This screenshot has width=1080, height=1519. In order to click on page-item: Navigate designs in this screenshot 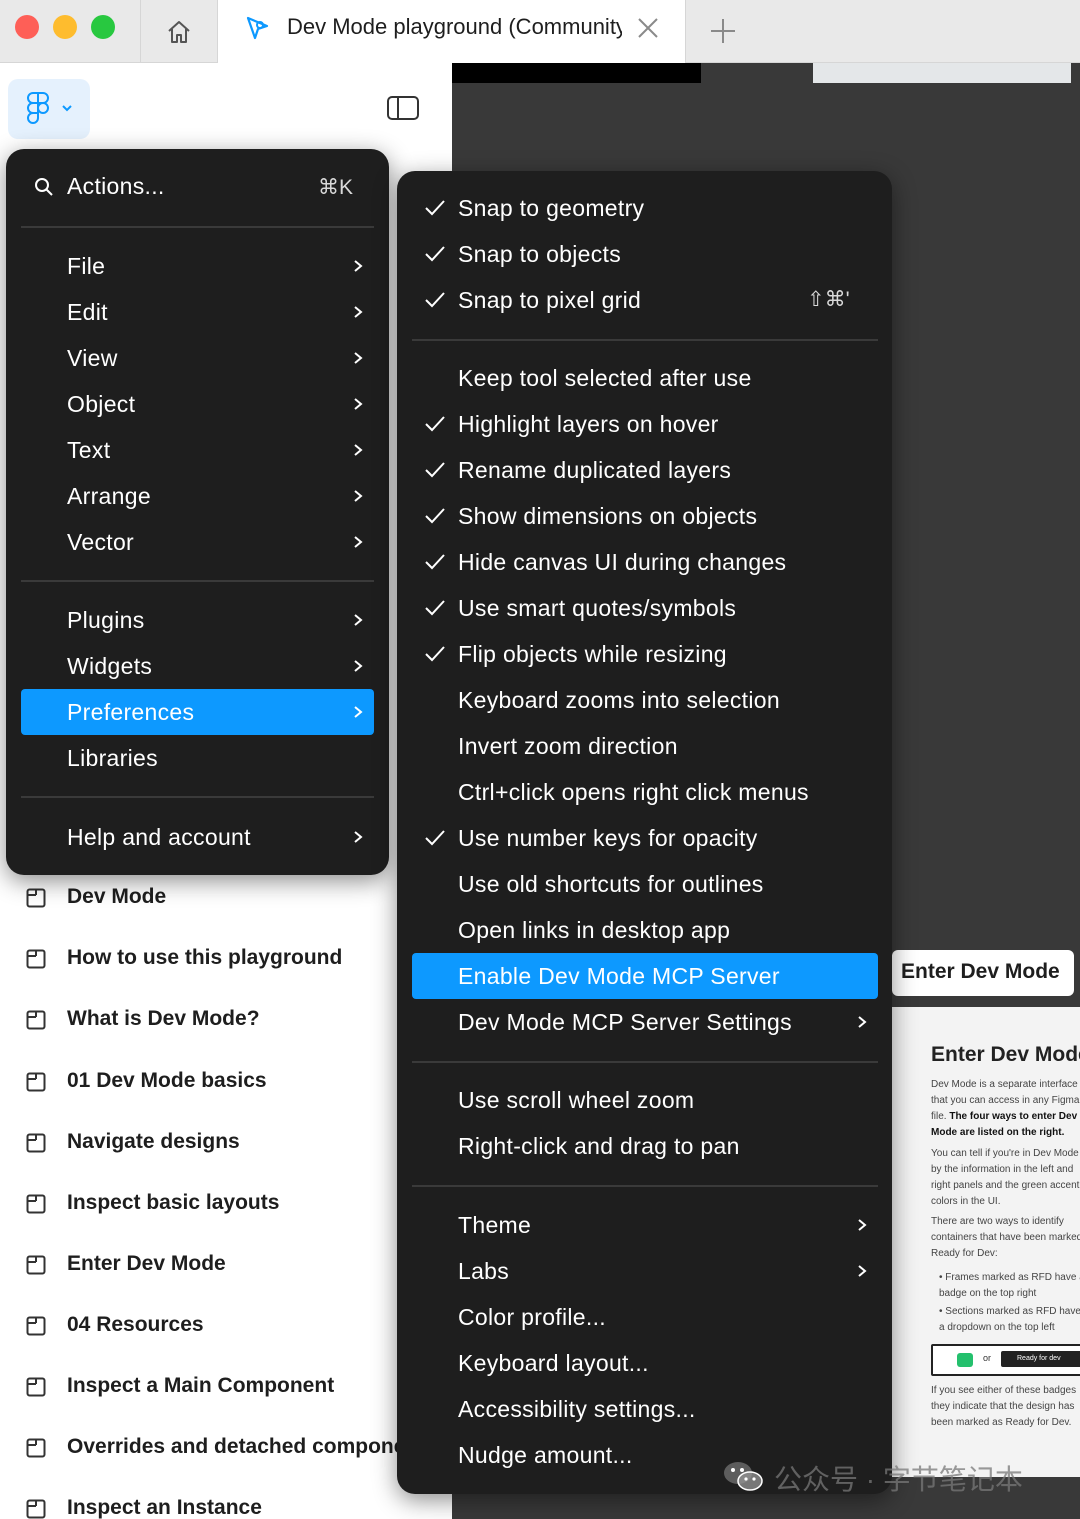, I will do `click(226, 1144)`.